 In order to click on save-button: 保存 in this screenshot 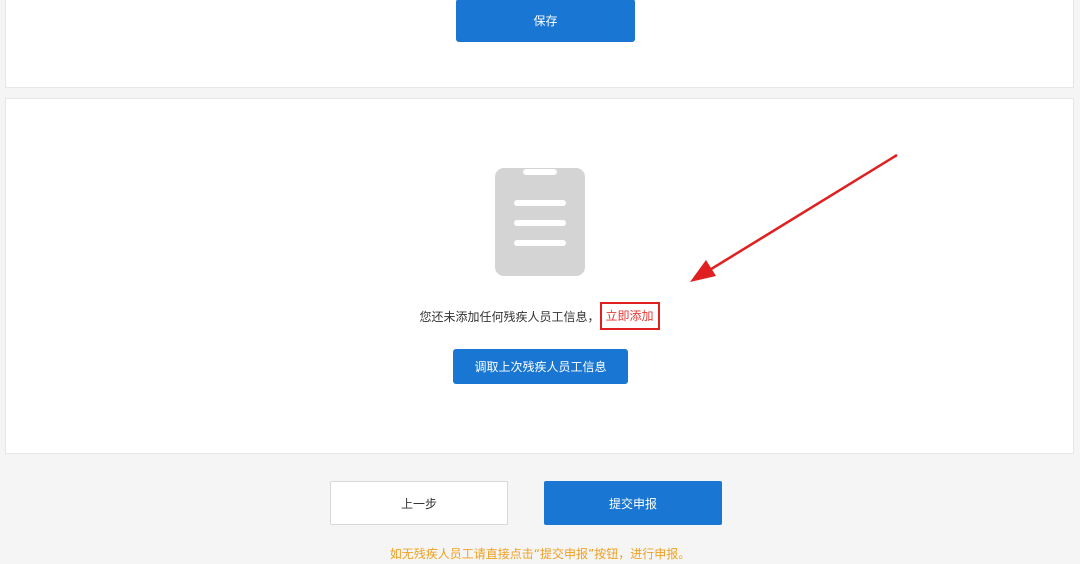, I will do `click(545, 21)`.